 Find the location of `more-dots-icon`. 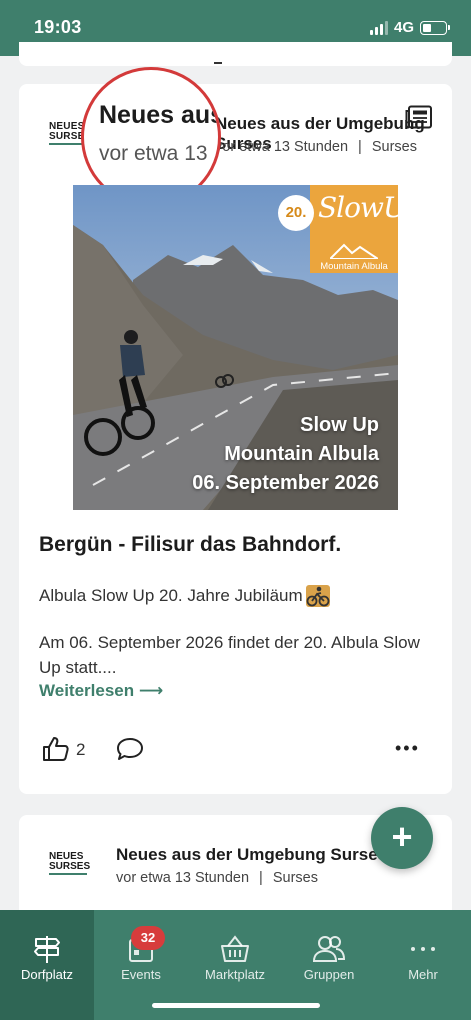

more-dots-icon is located at coordinates (423, 949).